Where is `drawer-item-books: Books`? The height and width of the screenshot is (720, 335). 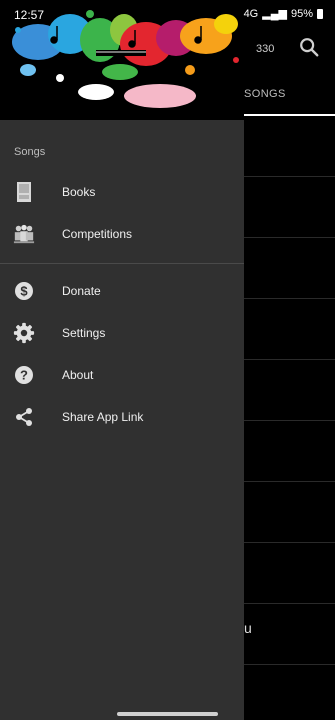 drawer-item-books: Books is located at coordinates (122, 192).